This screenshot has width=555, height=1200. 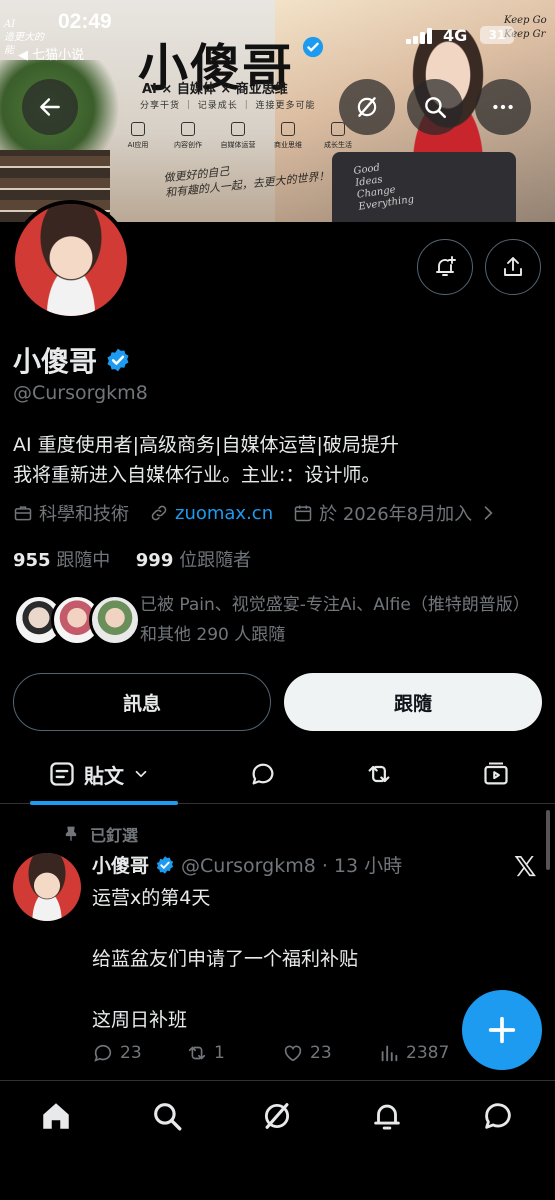 I want to click on tweet-line: 运营x的第4天, so click(x=151, y=898).